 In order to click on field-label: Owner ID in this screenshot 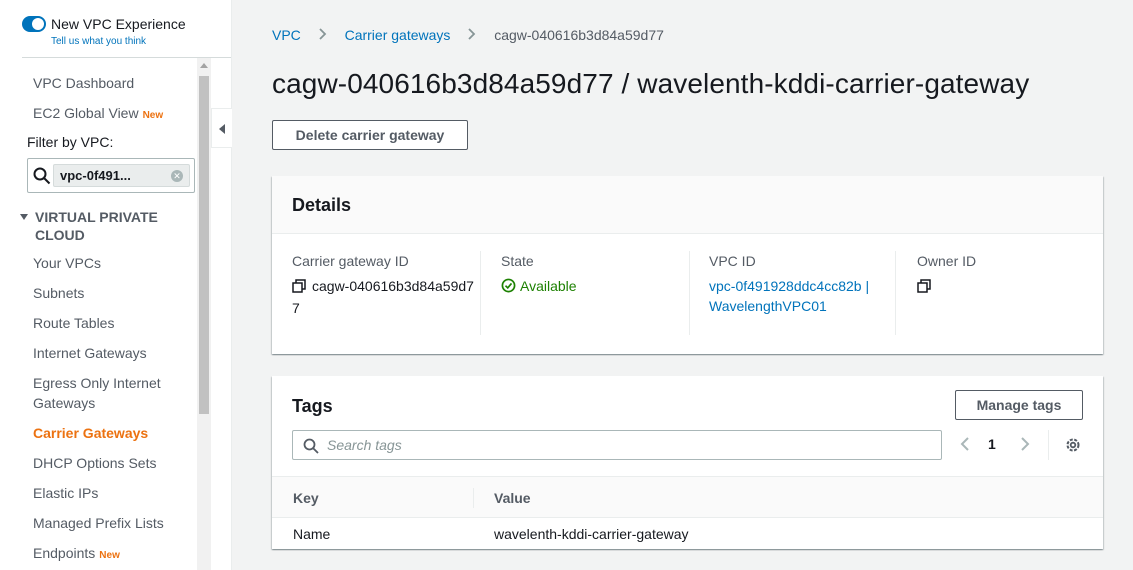, I will do `click(947, 261)`.